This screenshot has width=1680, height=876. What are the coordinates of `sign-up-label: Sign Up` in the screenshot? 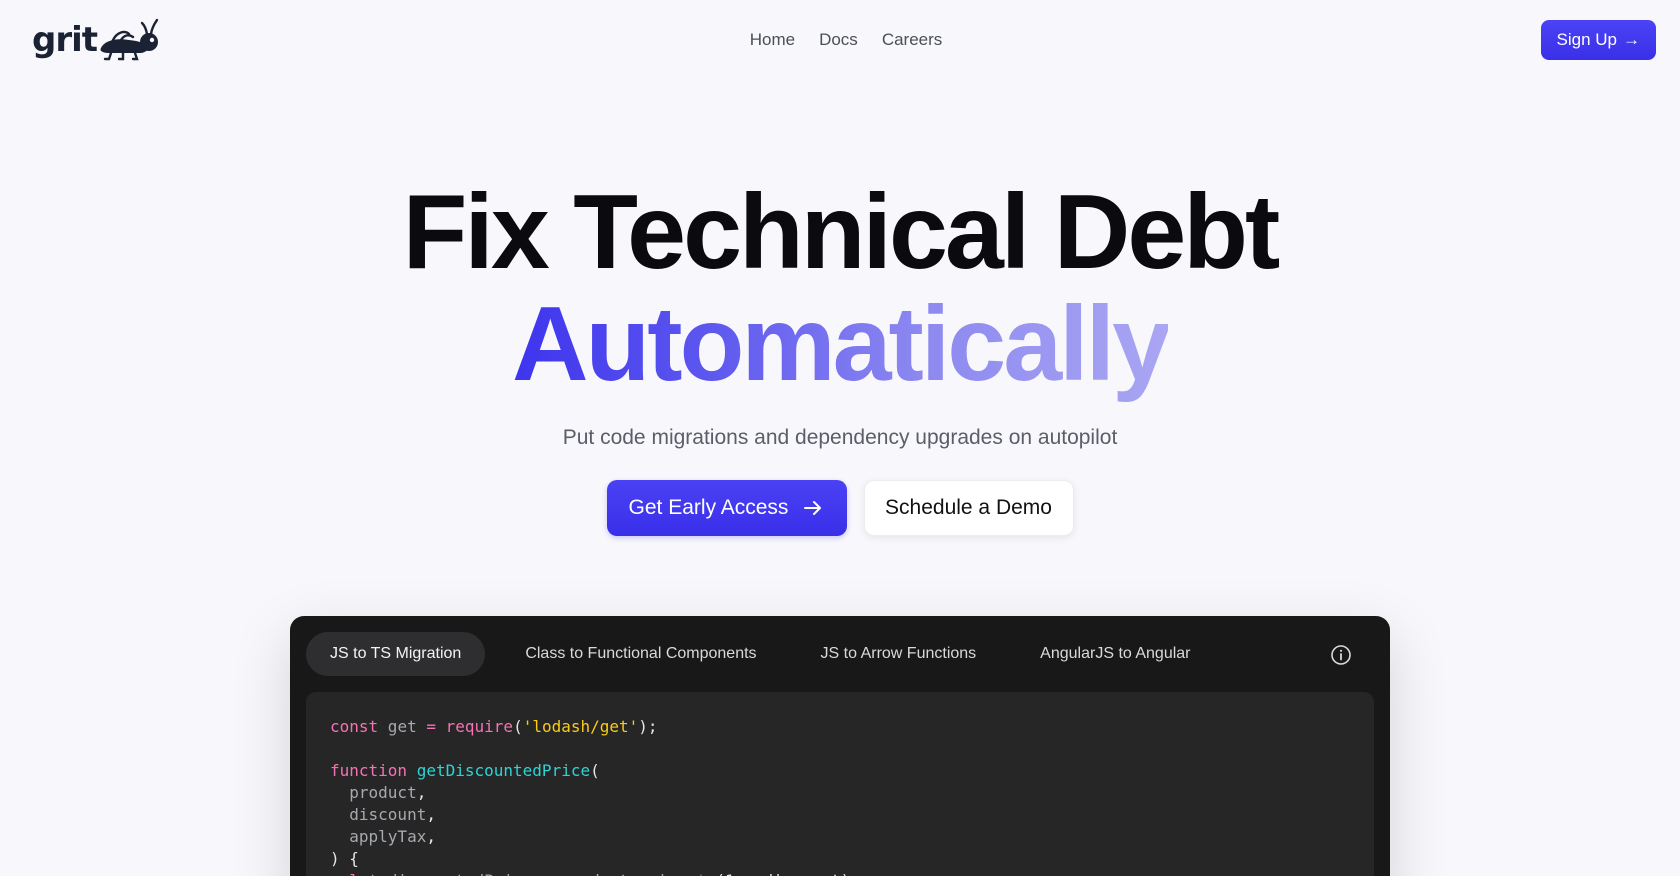 It's located at (1586, 39).